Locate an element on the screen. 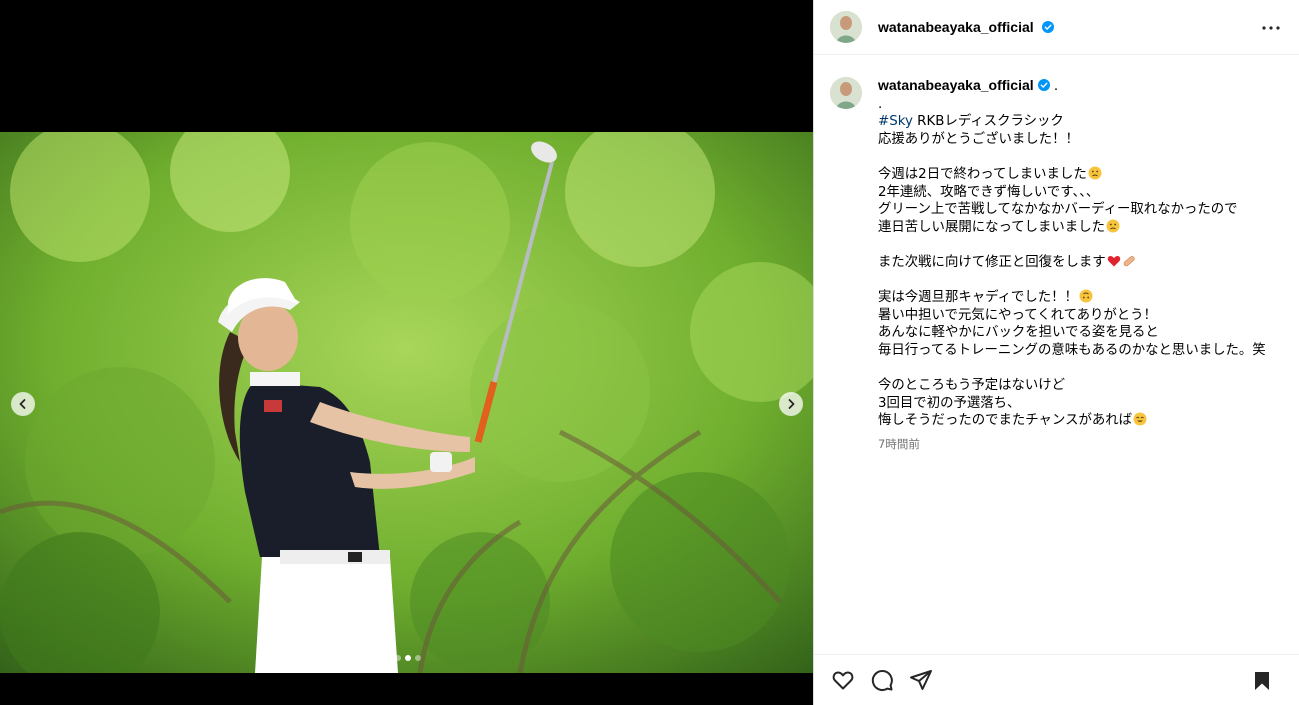  caption-line-with-emoji: 実は今週旦那キャディでした！！ is located at coordinates (1081, 298).